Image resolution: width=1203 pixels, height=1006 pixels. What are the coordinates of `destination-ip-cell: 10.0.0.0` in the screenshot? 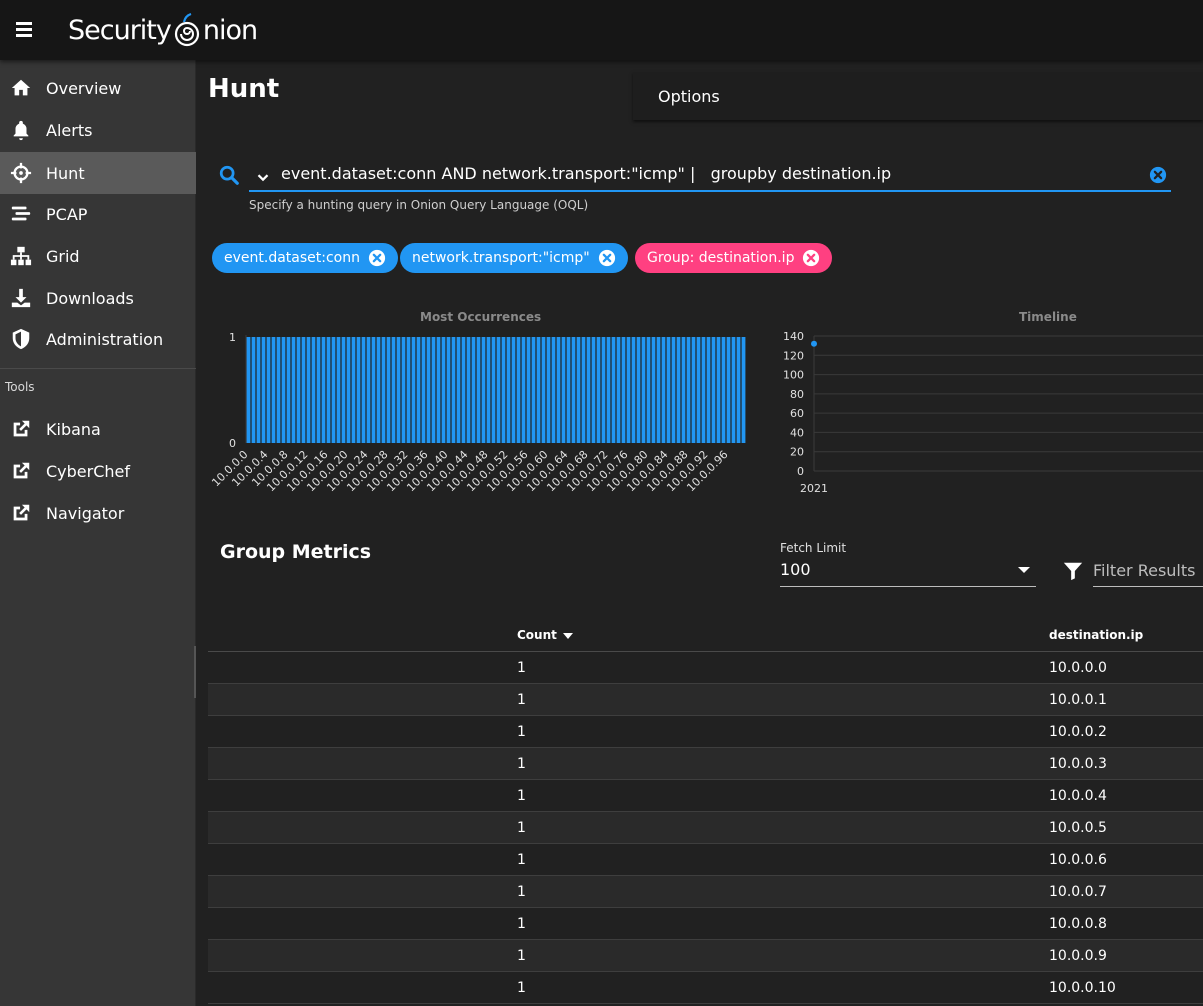 It's located at (1078, 668).